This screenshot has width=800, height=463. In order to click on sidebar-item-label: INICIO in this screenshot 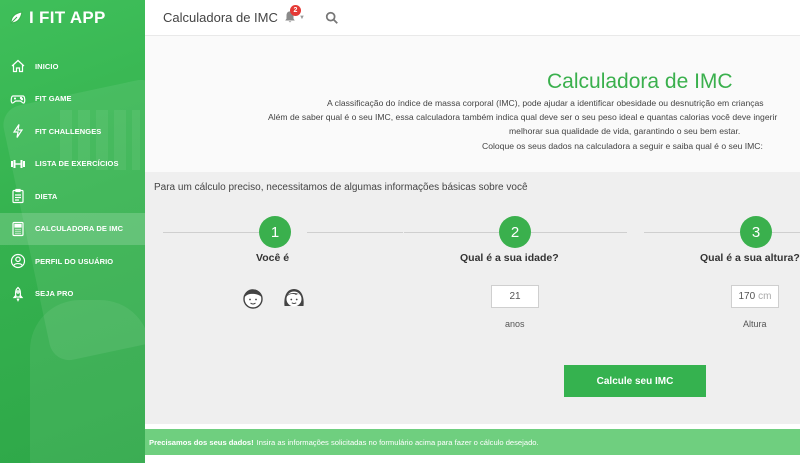, I will do `click(47, 66)`.